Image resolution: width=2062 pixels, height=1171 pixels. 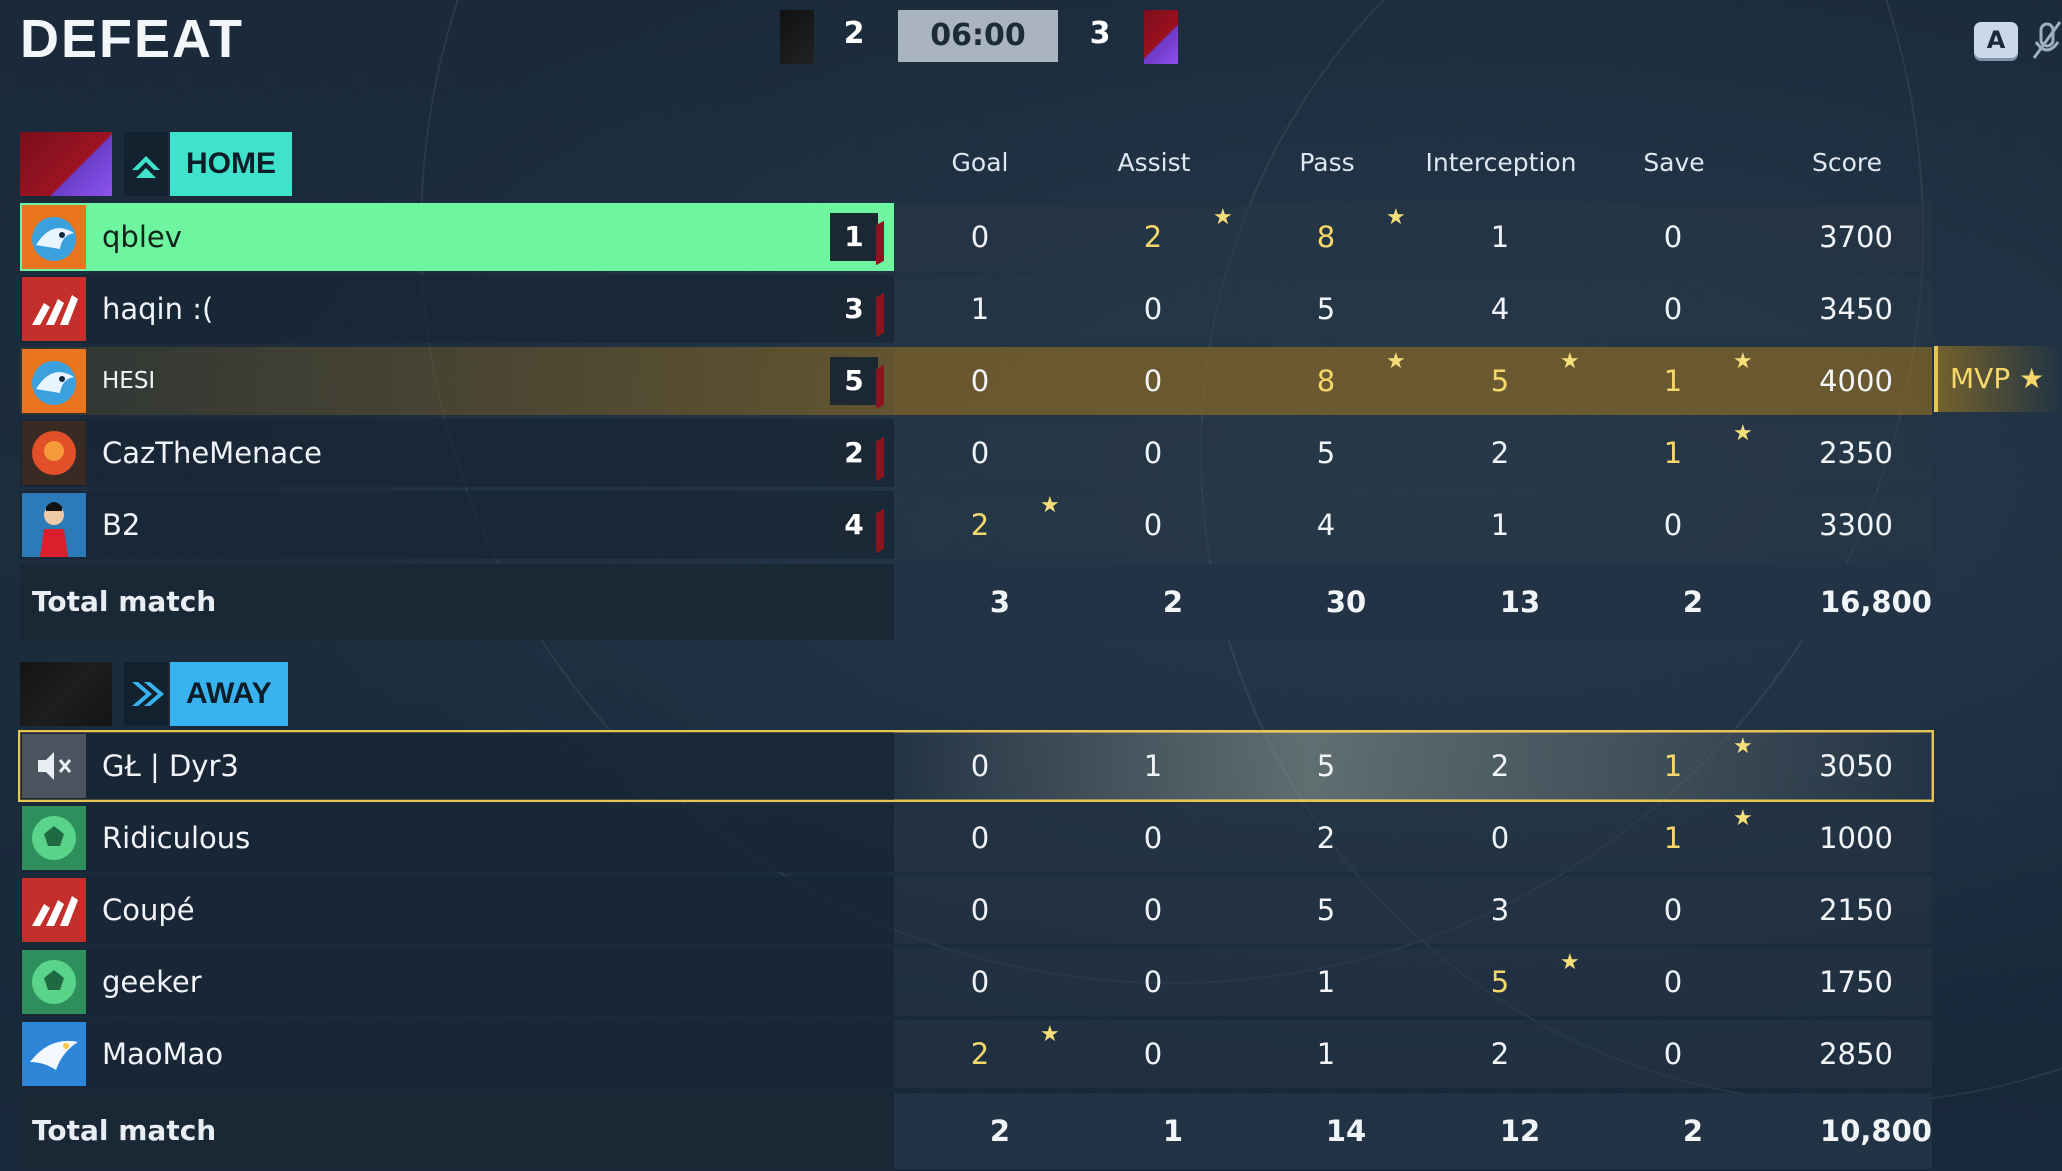 What do you see at coordinates (976, 381) in the screenshot?
I see `player-row: HESI 5 0 0 8 ★ 5 ★ 1 ★ 4000` at bounding box center [976, 381].